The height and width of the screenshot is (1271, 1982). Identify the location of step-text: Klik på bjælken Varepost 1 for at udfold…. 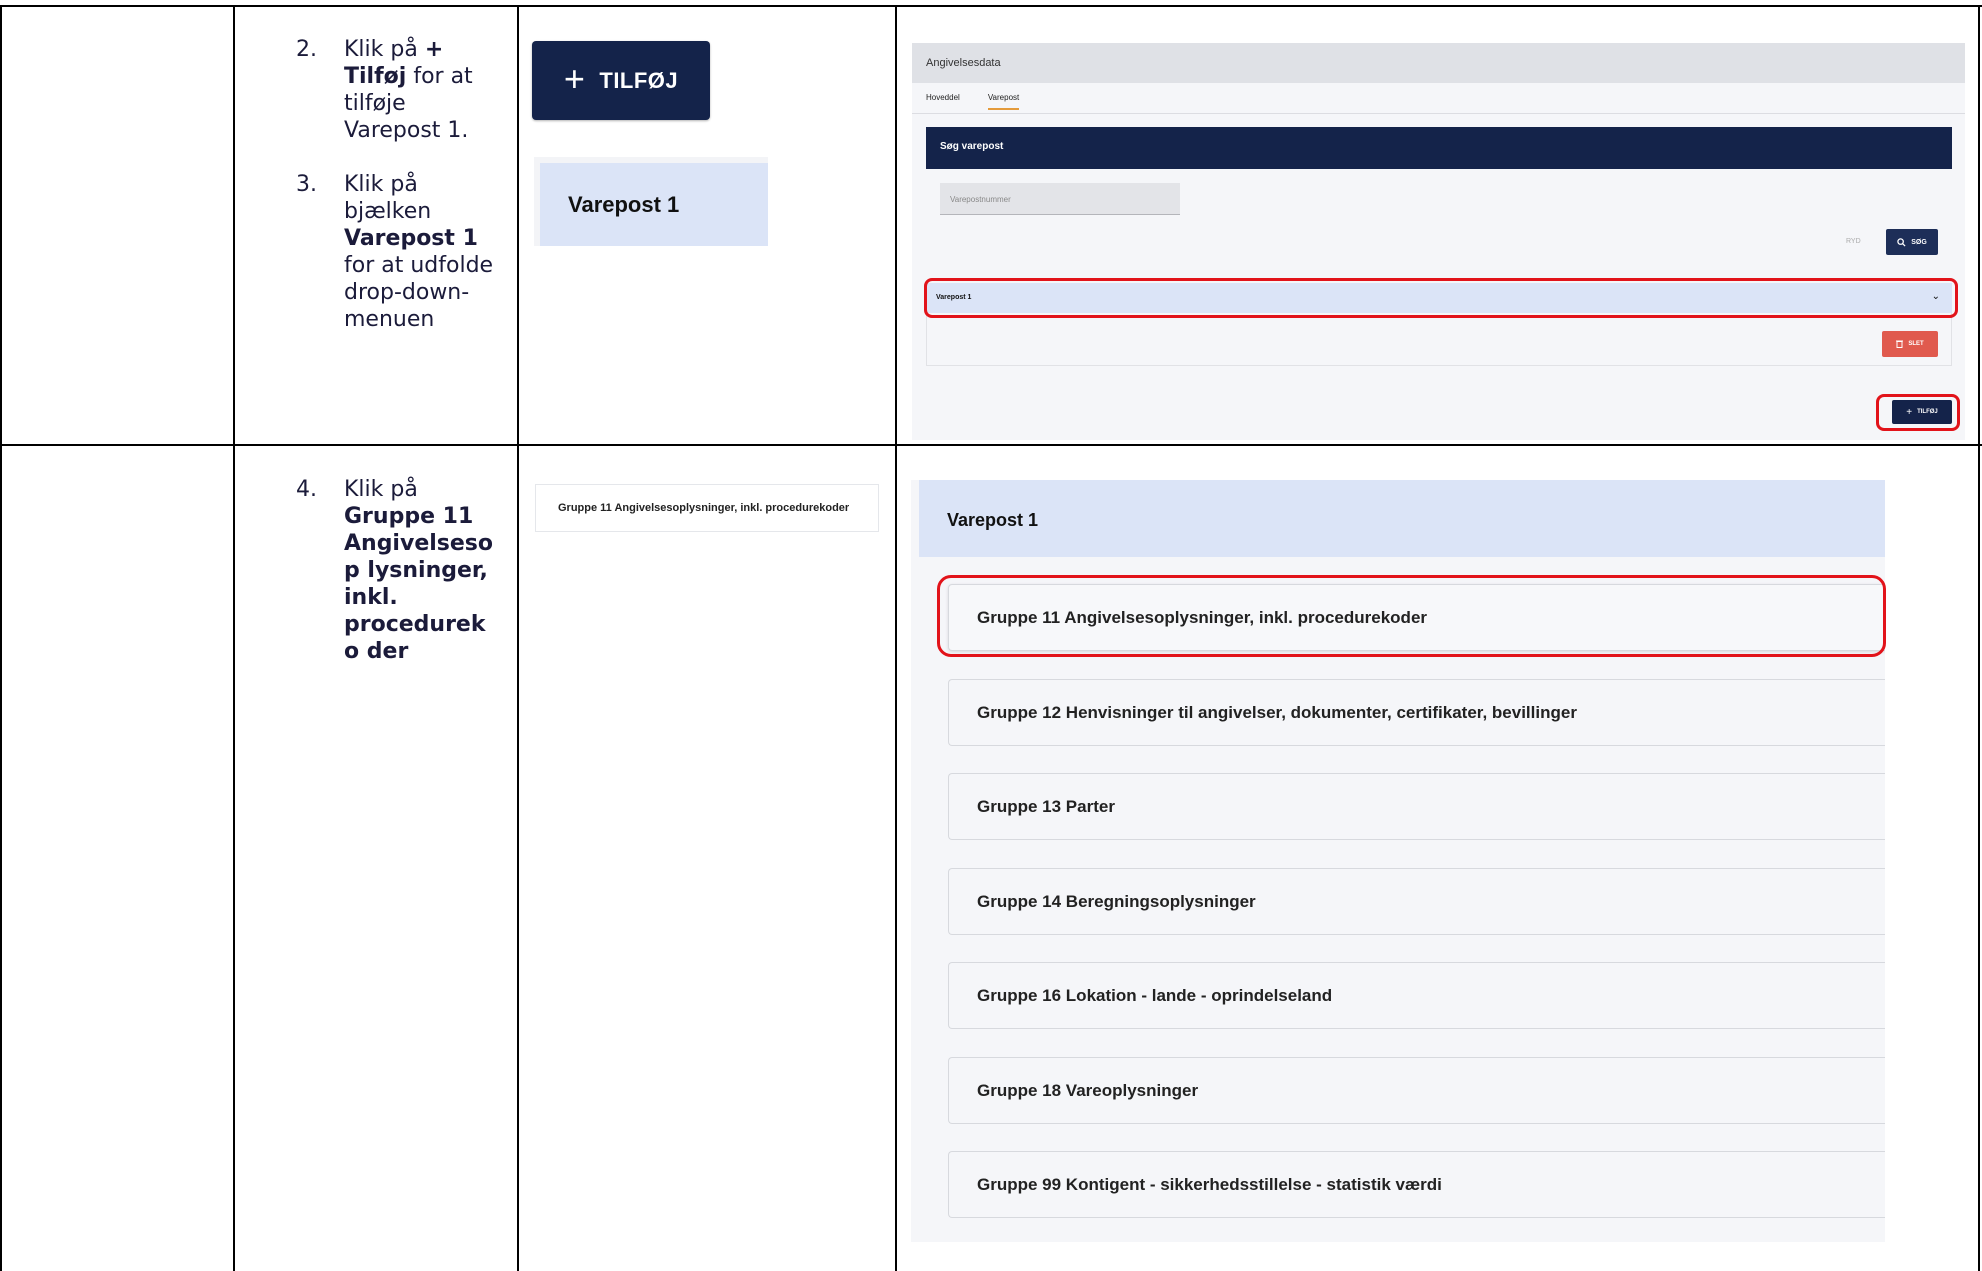
(419, 252).